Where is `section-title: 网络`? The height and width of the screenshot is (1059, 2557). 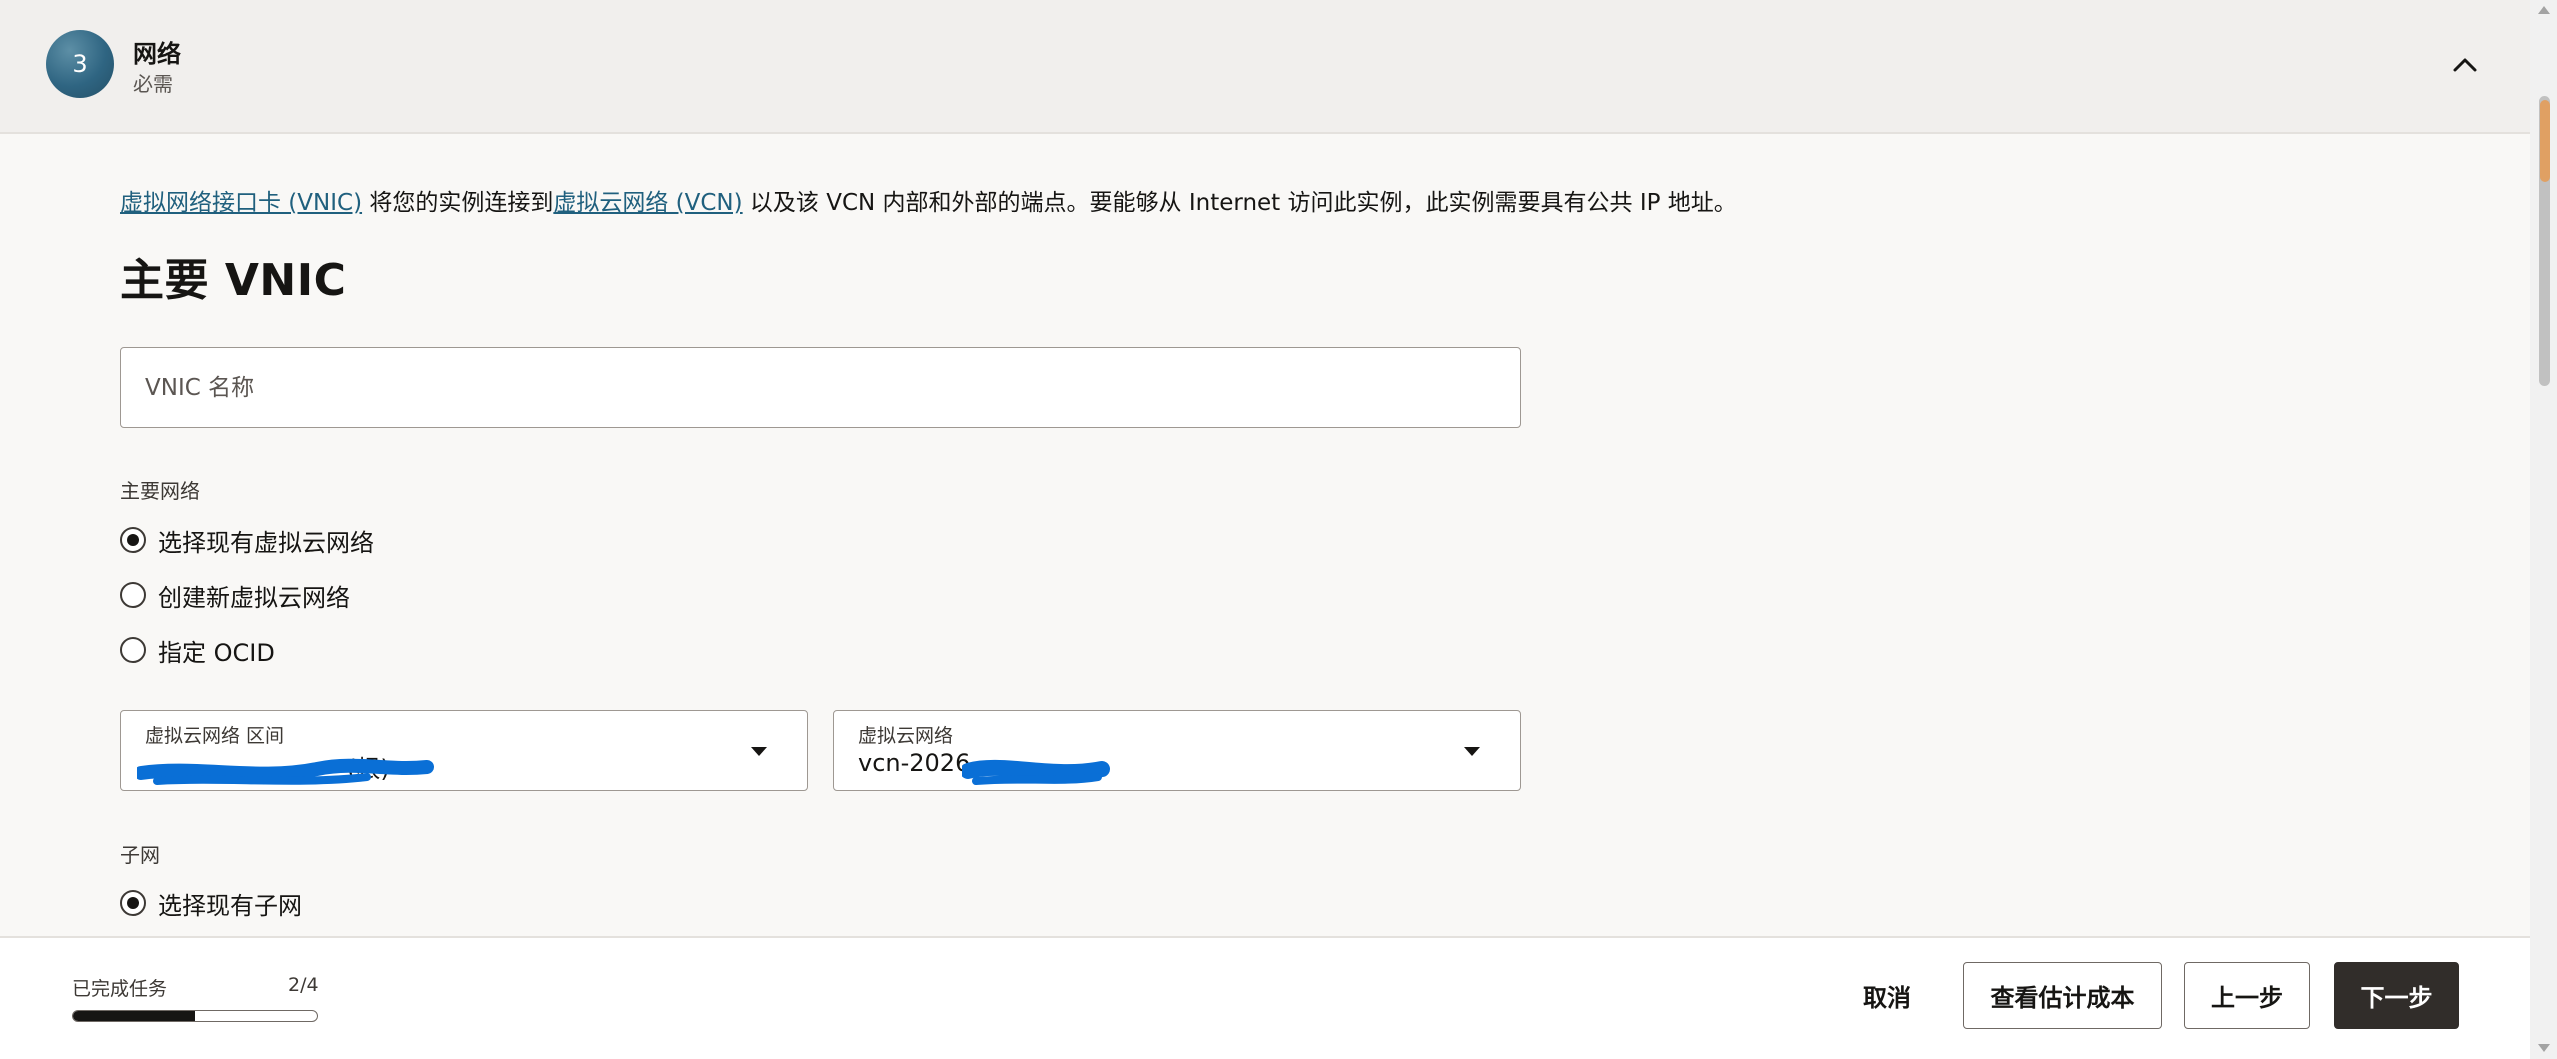
section-title: 网络 is located at coordinates (157, 54).